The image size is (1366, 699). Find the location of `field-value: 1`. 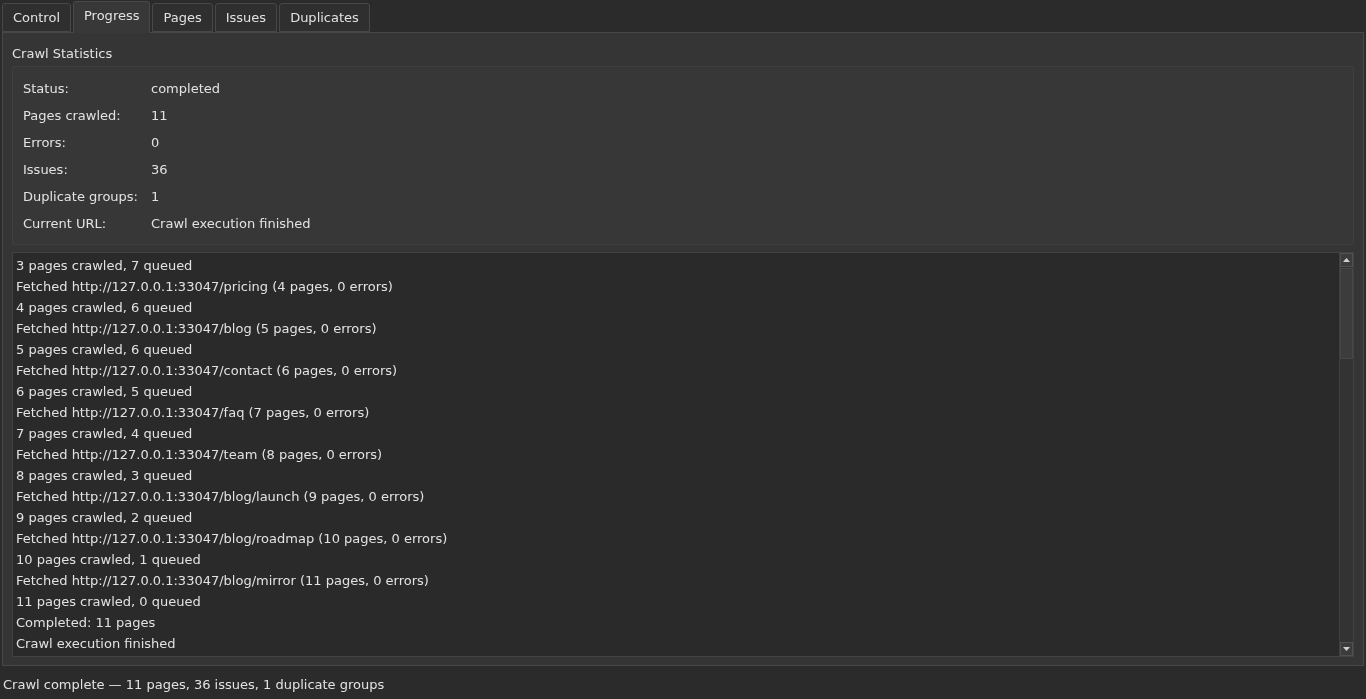

field-value: 1 is located at coordinates (155, 196).